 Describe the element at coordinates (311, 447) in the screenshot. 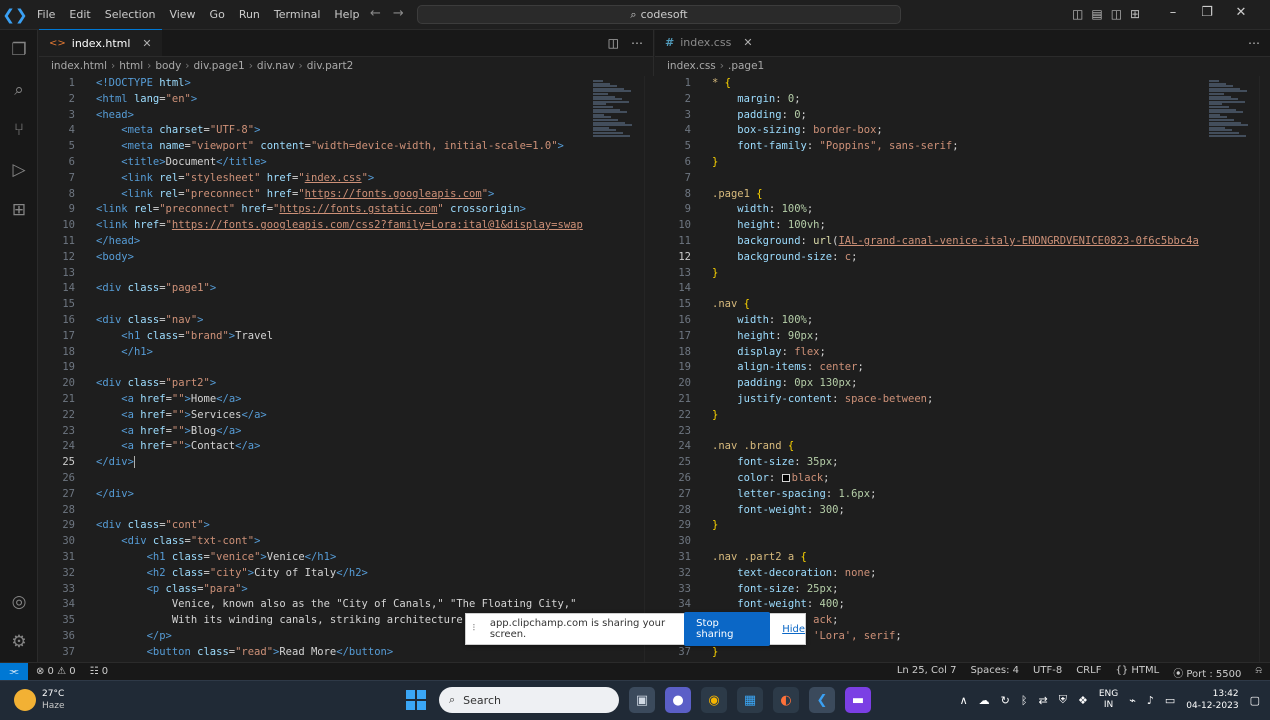

I see `code-line: 24 <a href="">Contact</a>` at that location.